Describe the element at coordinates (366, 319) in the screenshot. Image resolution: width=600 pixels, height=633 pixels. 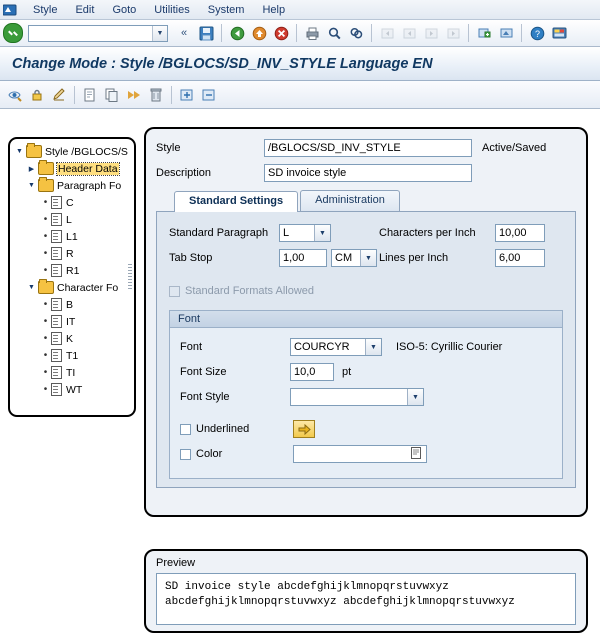
I see `font-group-title: Font` at that location.